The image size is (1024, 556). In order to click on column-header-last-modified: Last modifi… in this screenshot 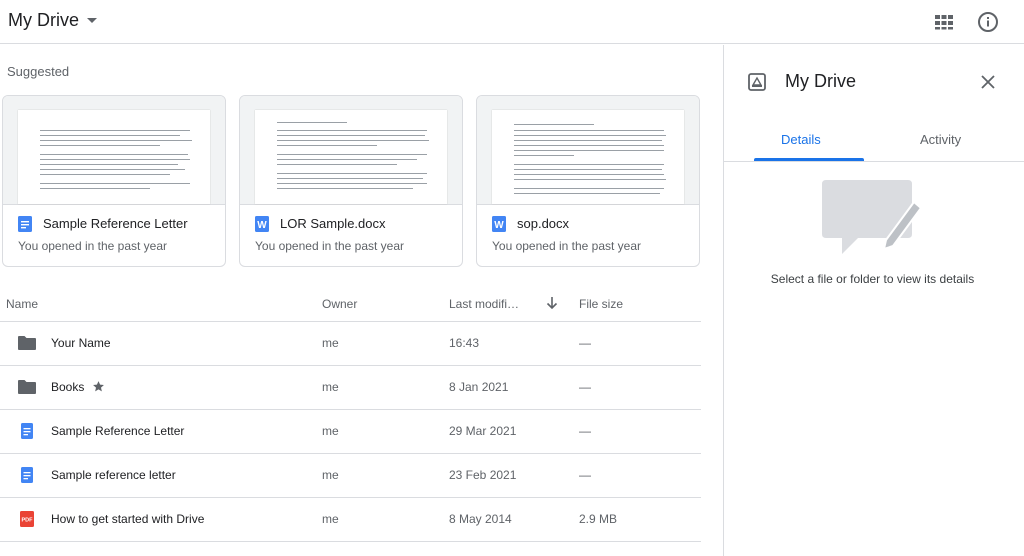, I will do `click(484, 304)`.